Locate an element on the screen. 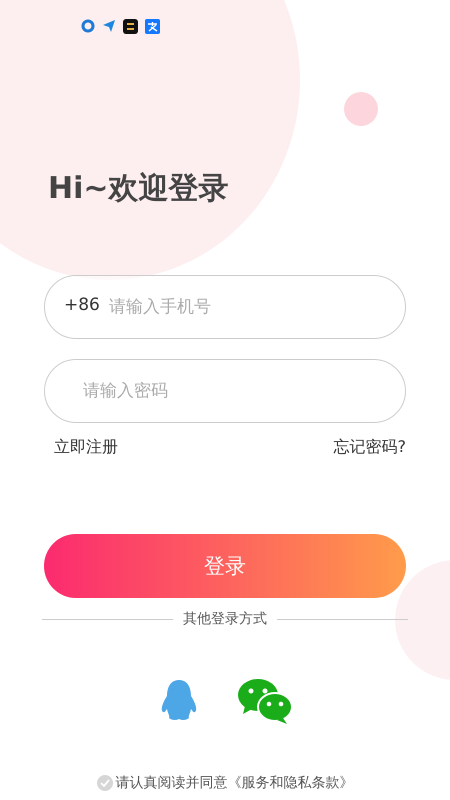 The image size is (450, 800). agree-checkbox is located at coordinates (104, 783).